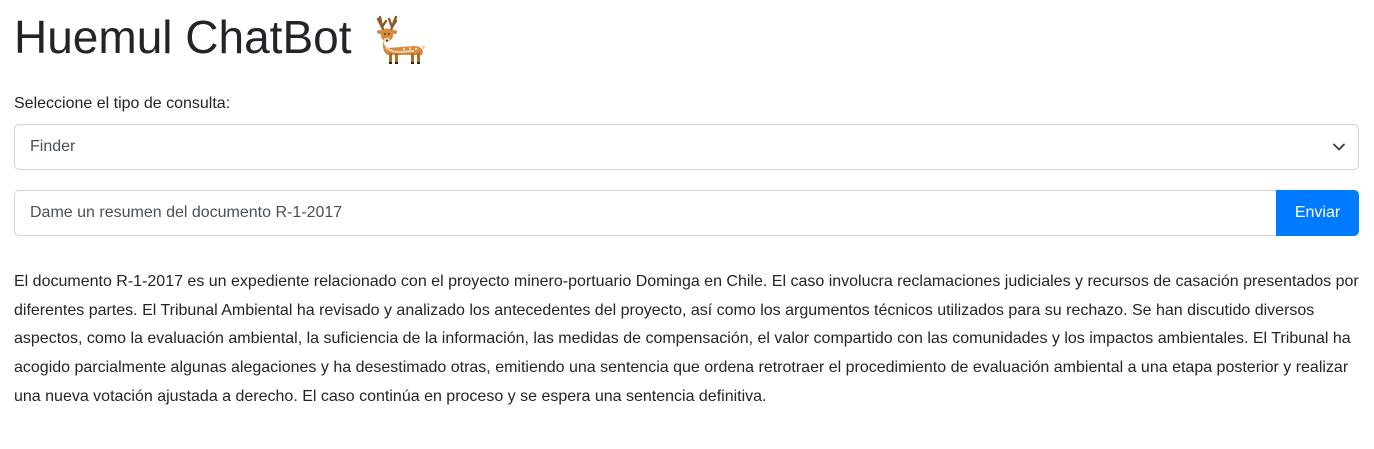 This screenshot has width=1374, height=449. Describe the element at coordinates (122, 103) in the screenshot. I see `query-type-label: Seleccione el tipo de consulta:` at that location.